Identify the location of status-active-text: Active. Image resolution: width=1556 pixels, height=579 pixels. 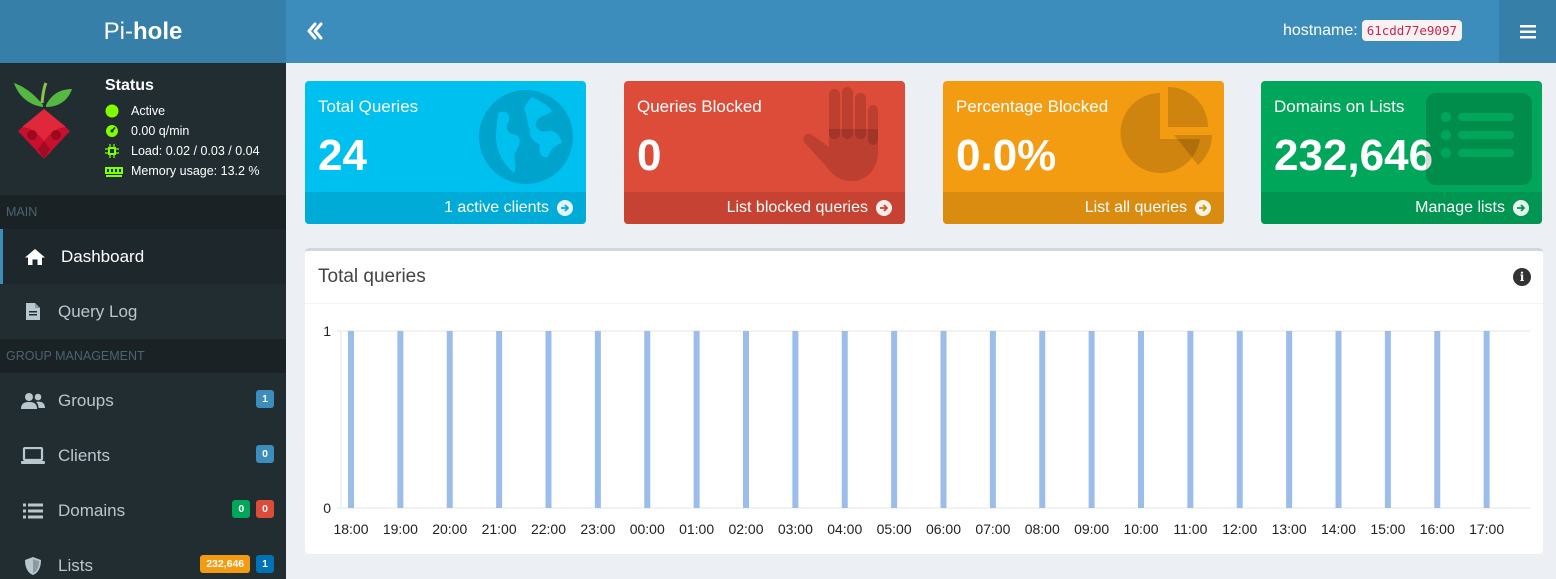
(148, 111).